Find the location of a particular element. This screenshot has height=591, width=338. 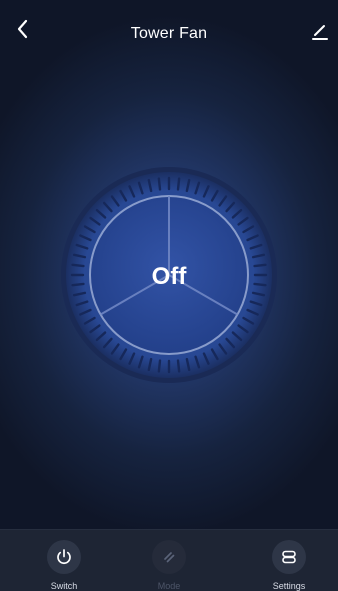

mode-label: Mode is located at coordinates (169, 586).